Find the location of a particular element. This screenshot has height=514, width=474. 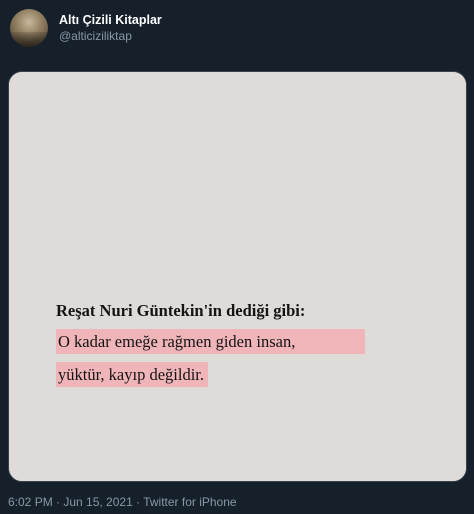

handle: @alticiziliktap is located at coordinates (110, 36).